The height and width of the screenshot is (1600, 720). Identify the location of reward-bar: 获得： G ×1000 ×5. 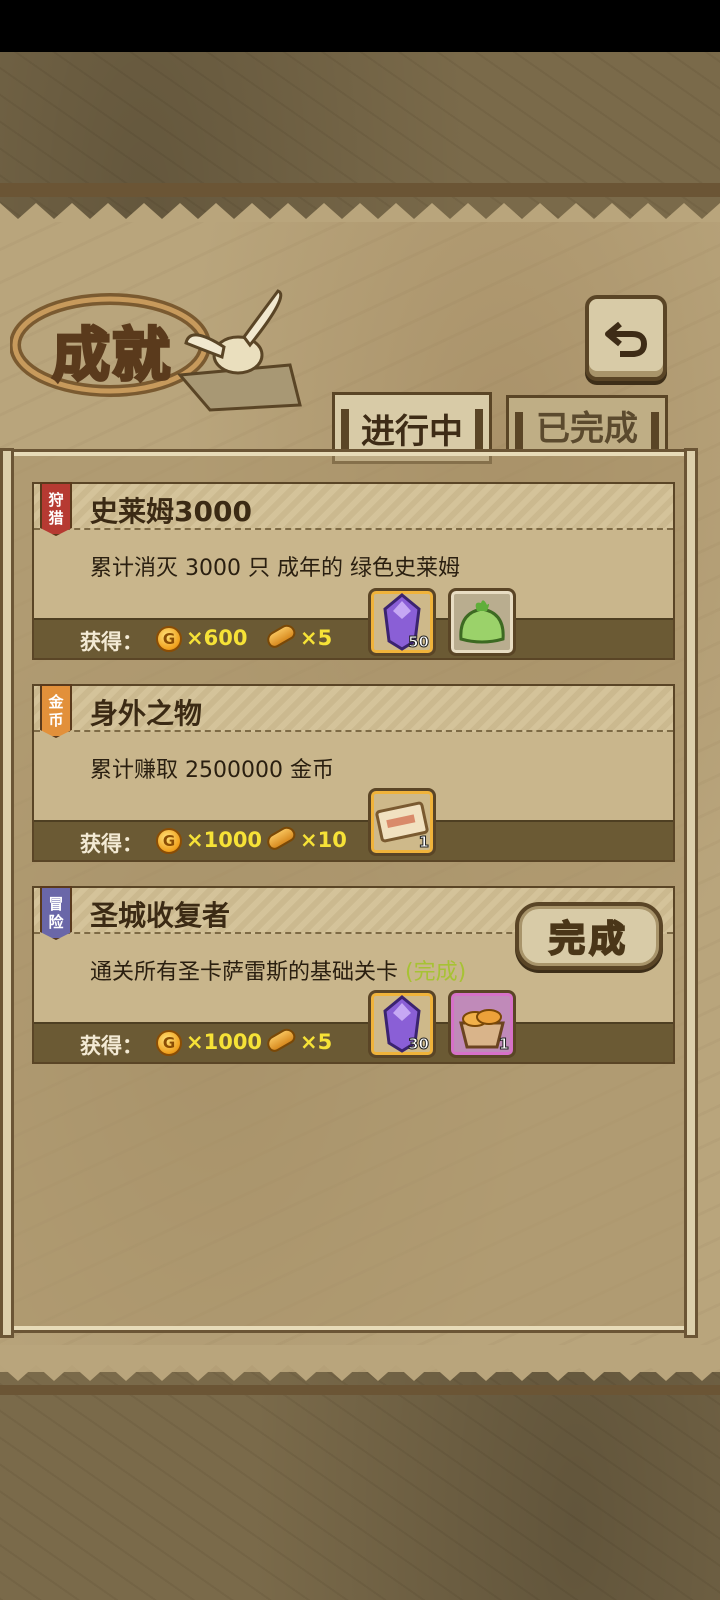
(353, 1042).